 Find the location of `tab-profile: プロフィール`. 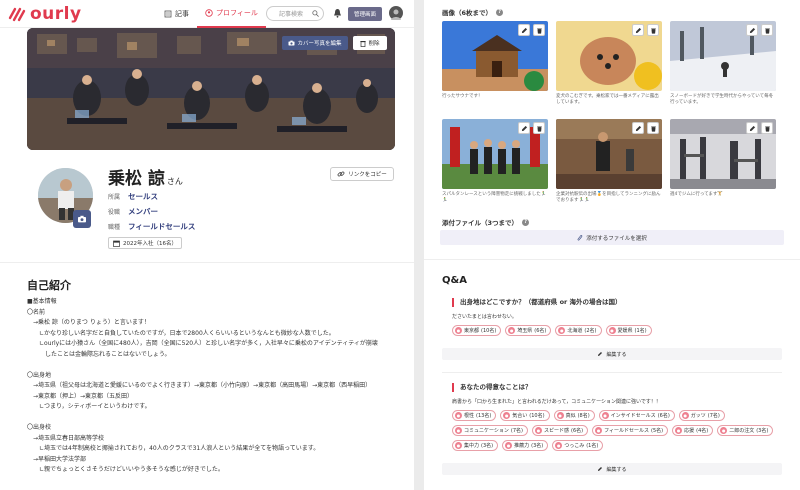

tab-profile: プロフィール is located at coordinates (231, 14).